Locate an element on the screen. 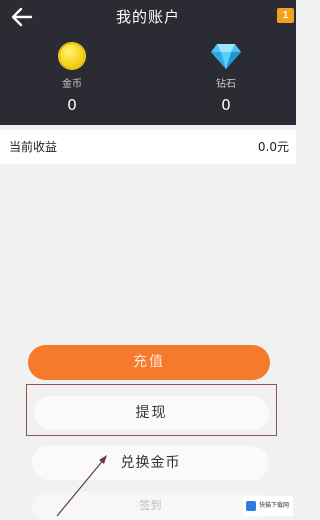 The image size is (320, 520). earnings-value: 0.0元 is located at coordinates (273, 147).